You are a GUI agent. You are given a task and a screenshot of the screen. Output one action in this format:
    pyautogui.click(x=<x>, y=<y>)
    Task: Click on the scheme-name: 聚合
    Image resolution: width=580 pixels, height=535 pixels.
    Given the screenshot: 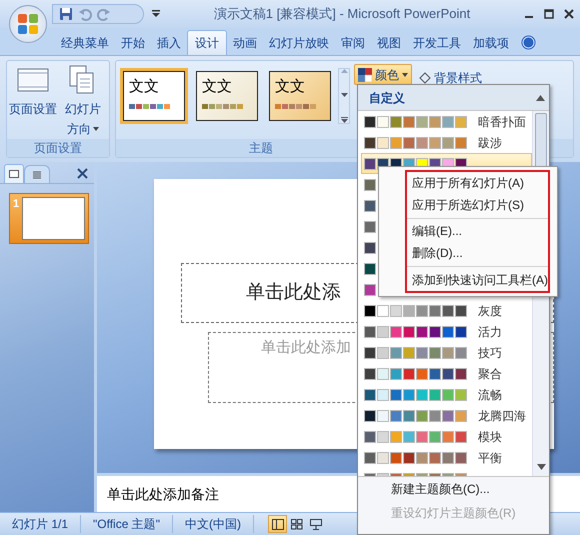 What is the action you would take?
    pyautogui.click(x=490, y=374)
    